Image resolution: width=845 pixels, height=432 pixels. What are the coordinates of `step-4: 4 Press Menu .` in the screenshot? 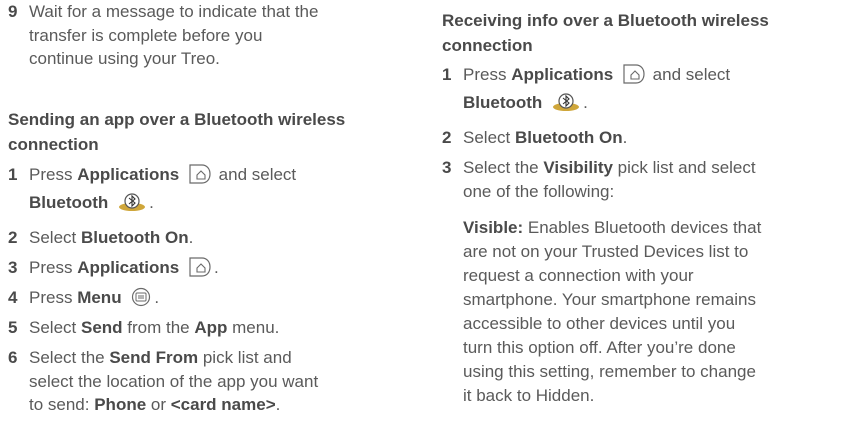 It's located at (228, 300).